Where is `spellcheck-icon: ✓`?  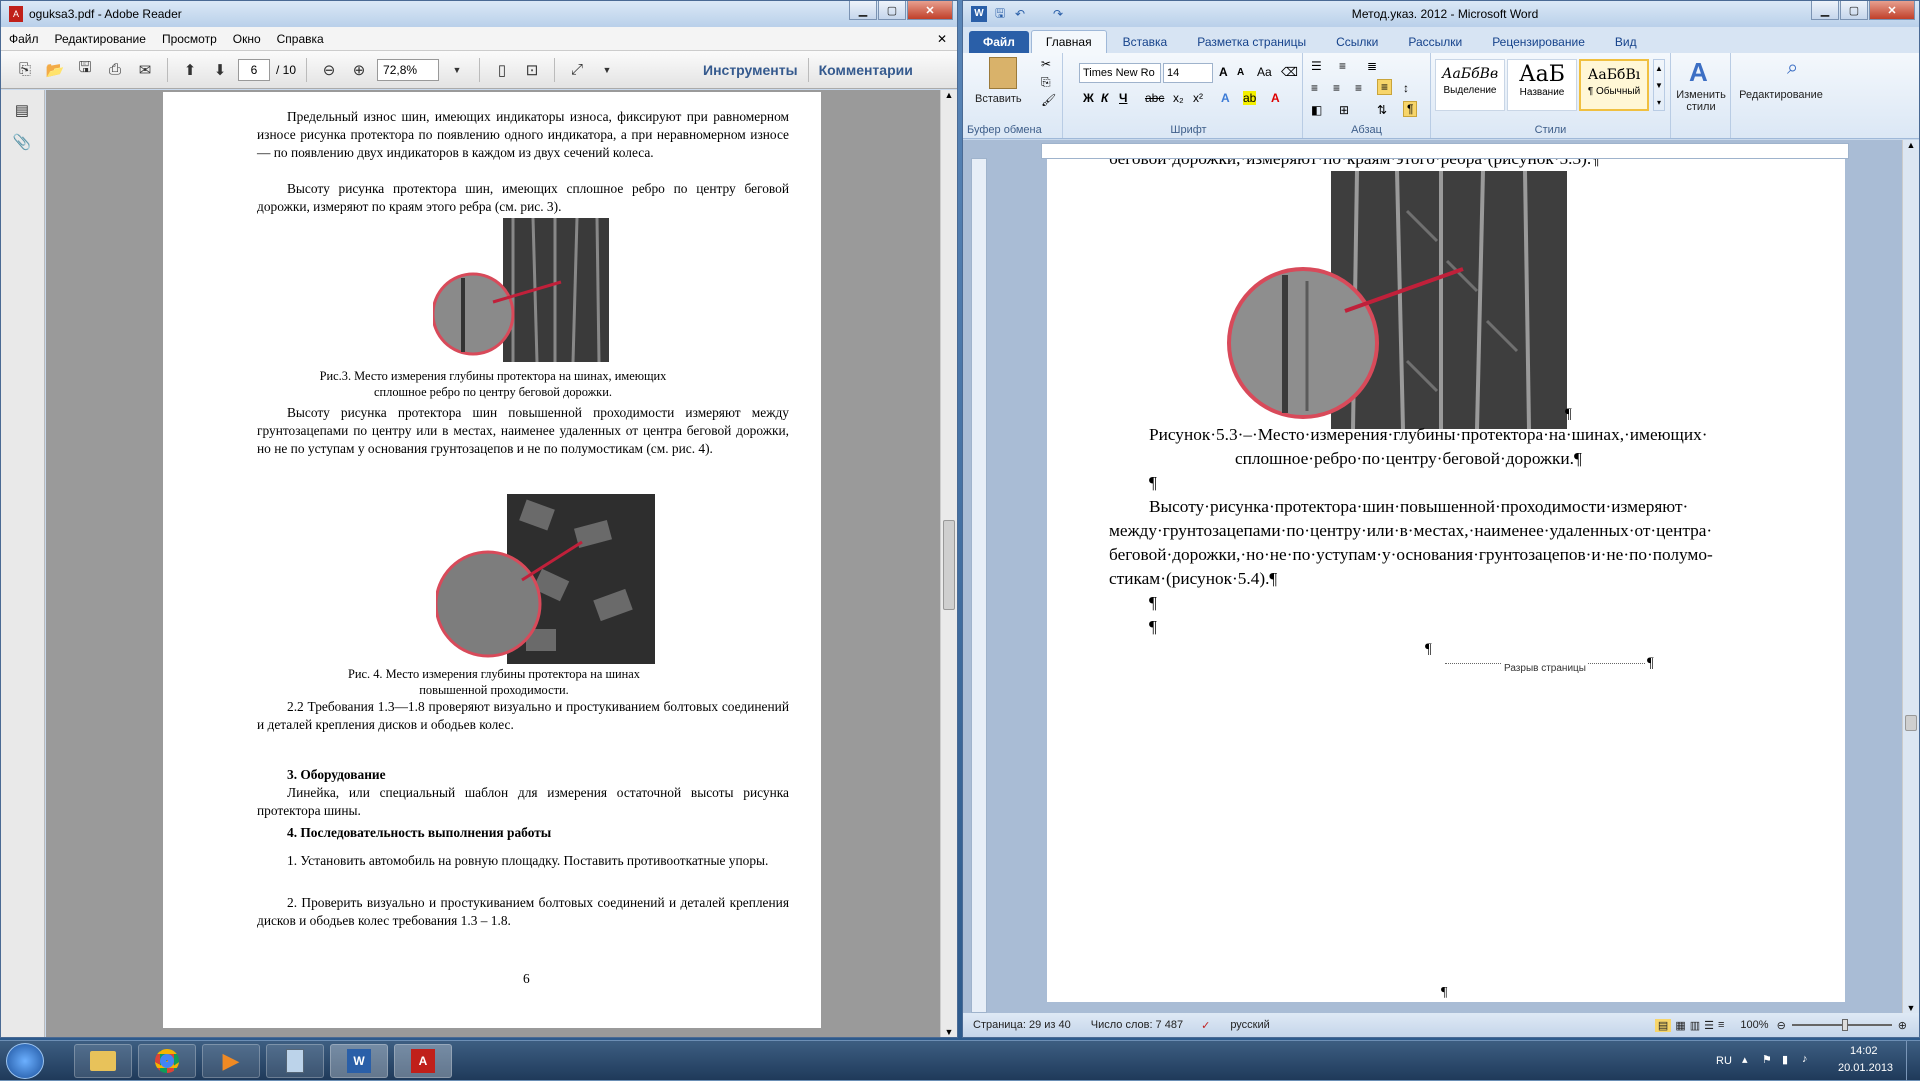
spellcheck-icon: ✓ is located at coordinates (1205, 1025).